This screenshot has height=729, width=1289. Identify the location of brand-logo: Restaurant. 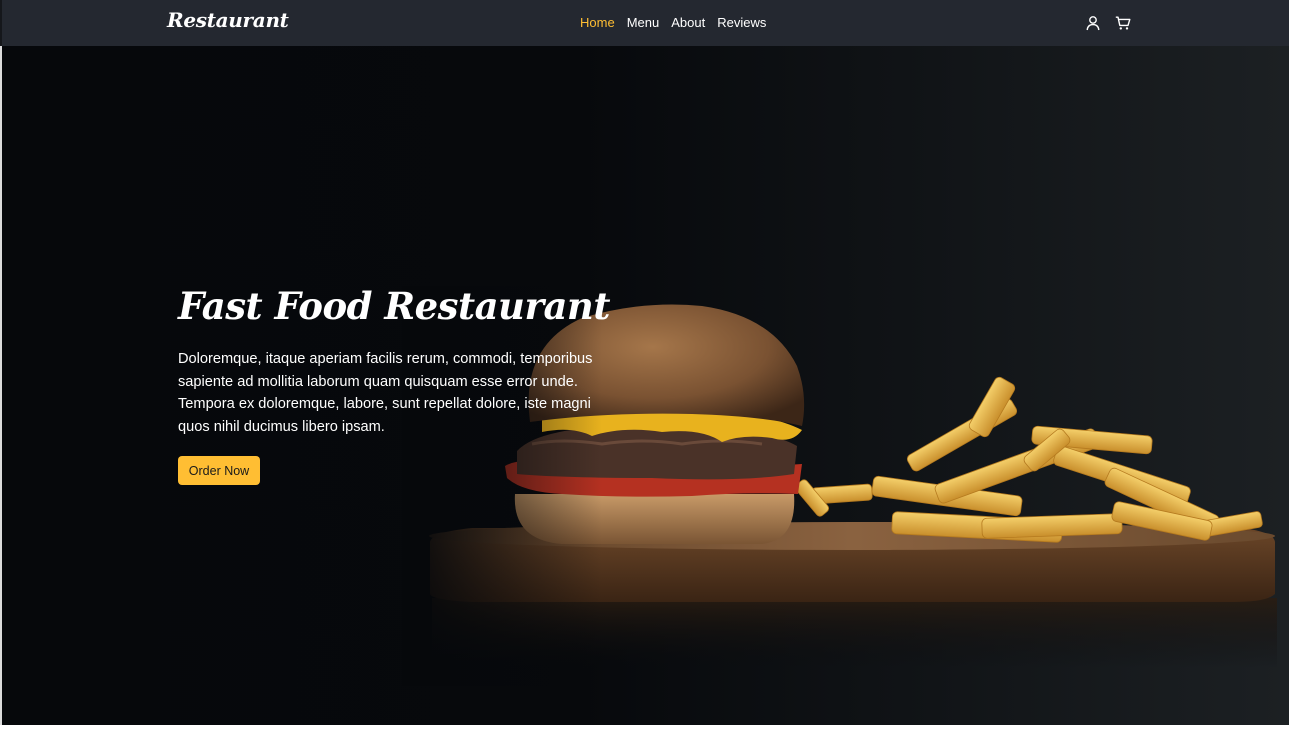
(228, 20).